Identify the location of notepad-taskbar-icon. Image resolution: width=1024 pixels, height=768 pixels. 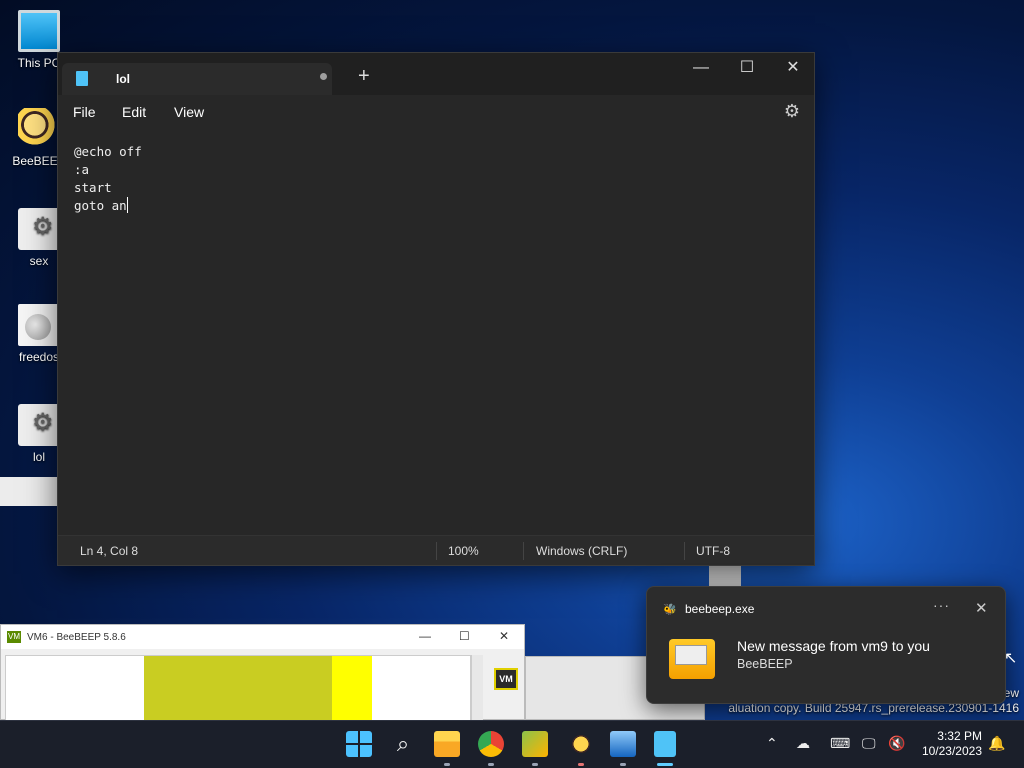
(665, 744).